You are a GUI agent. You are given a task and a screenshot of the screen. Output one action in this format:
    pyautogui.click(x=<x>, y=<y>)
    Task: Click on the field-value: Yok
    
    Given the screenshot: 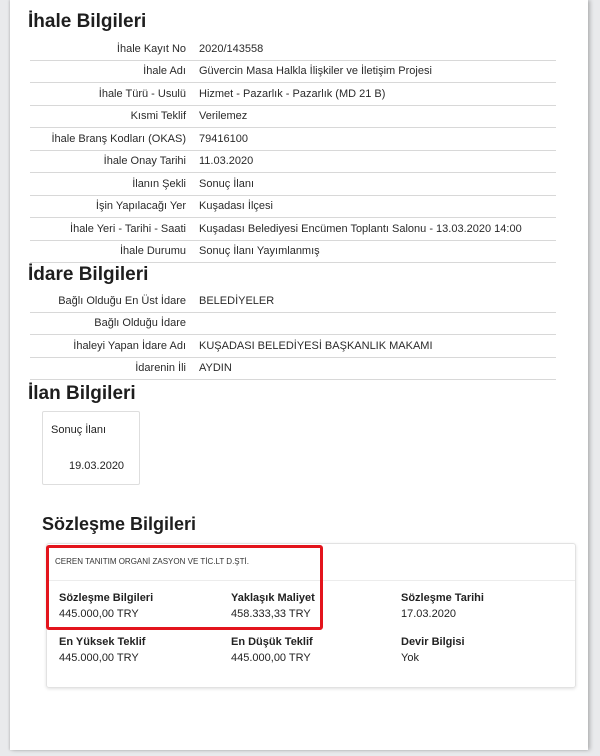 What is the action you would take?
    pyautogui.click(x=410, y=658)
    